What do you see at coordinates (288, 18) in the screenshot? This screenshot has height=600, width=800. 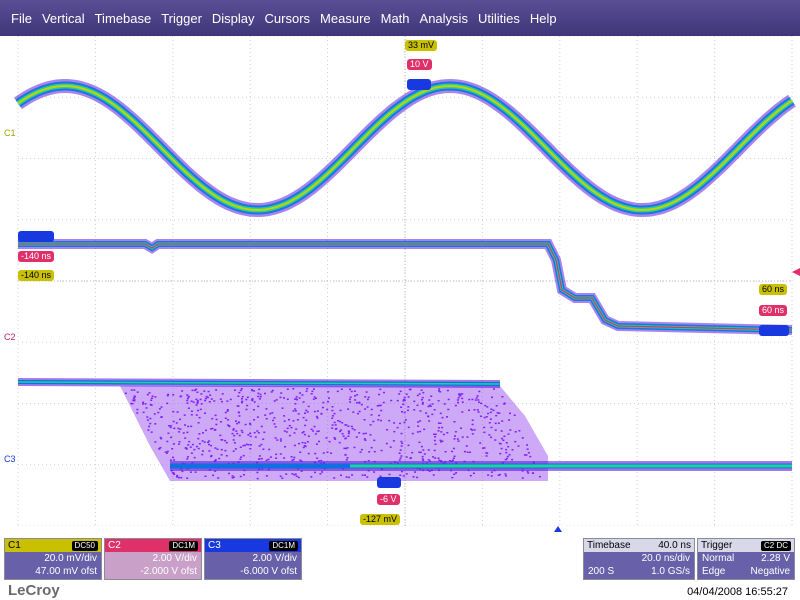 I see `menu-cursors: Cursors` at bounding box center [288, 18].